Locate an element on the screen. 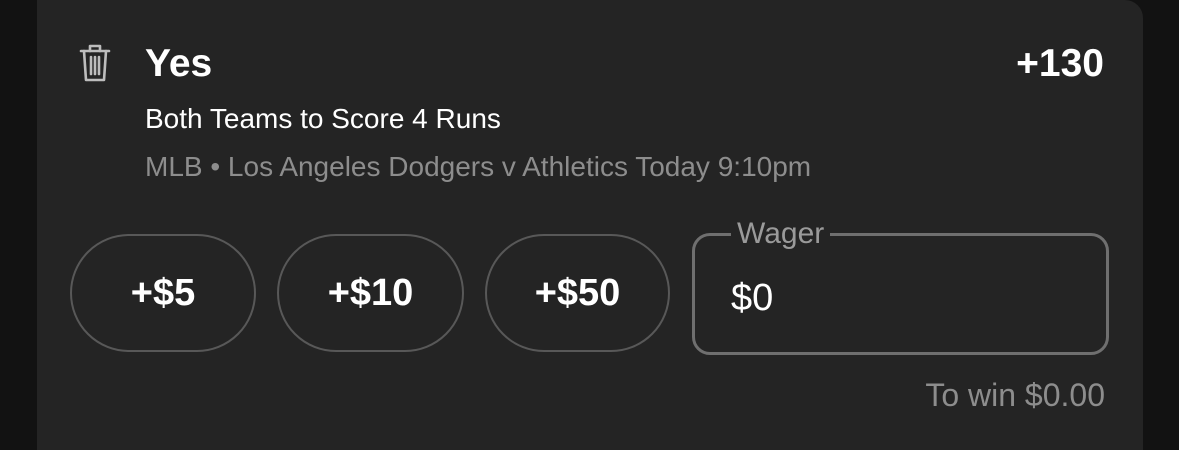  wager-field: Wager is located at coordinates (900, 285).